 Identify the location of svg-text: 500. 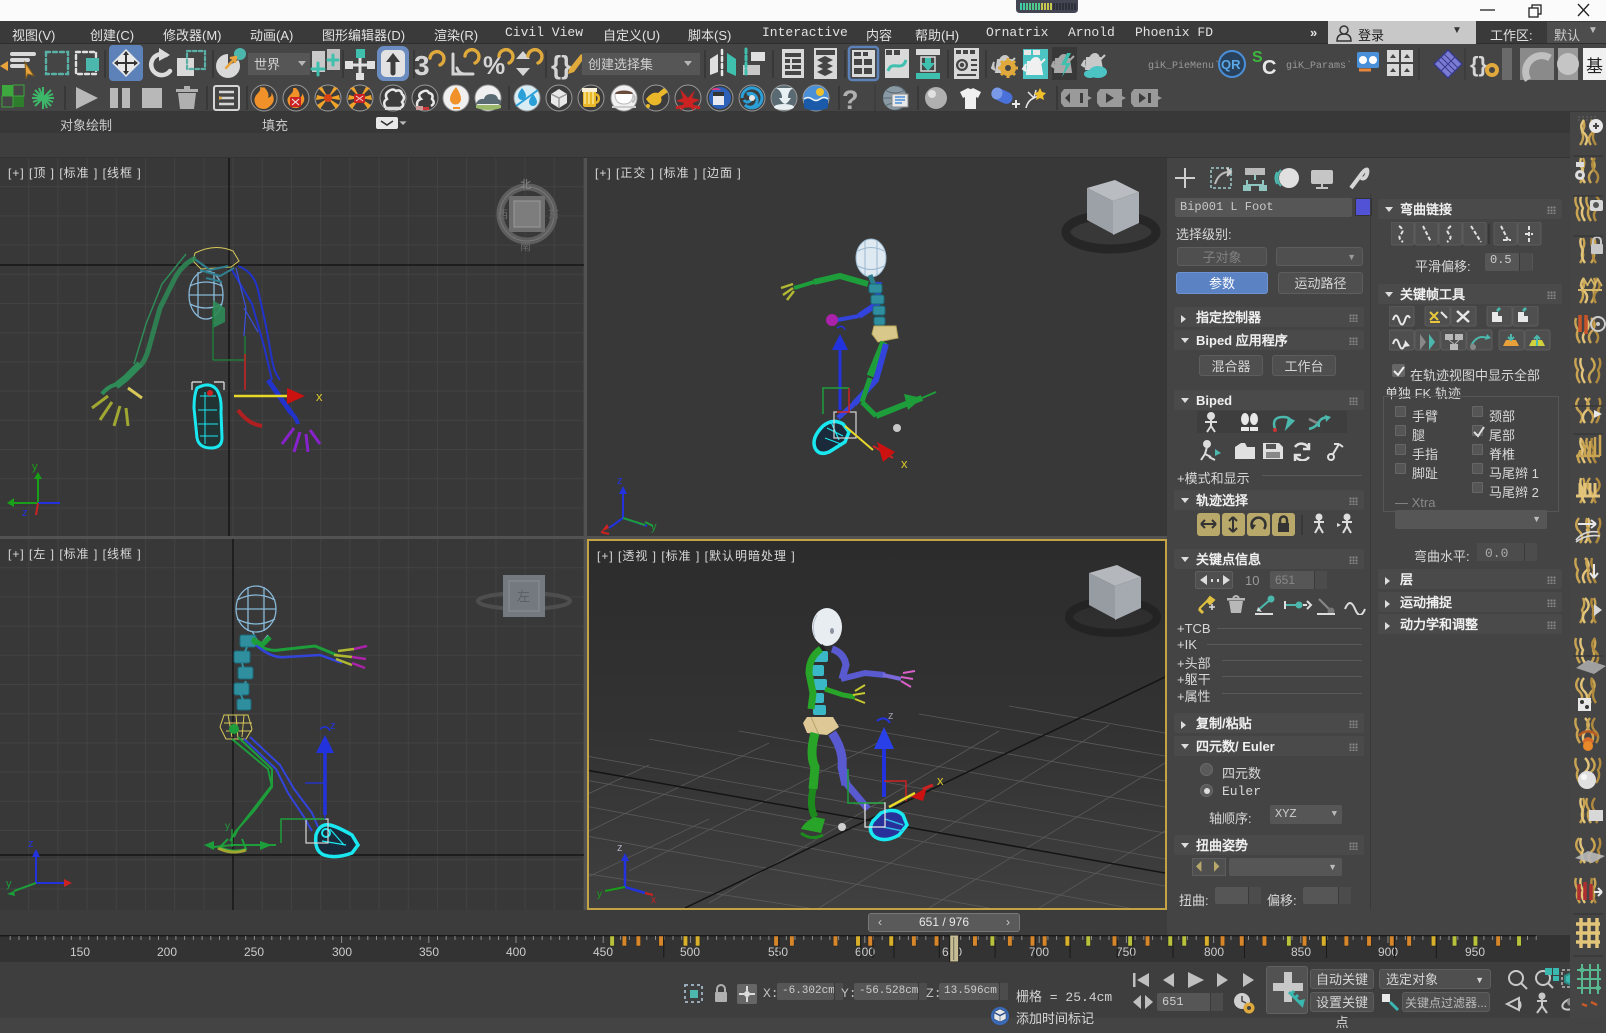
(690, 952).